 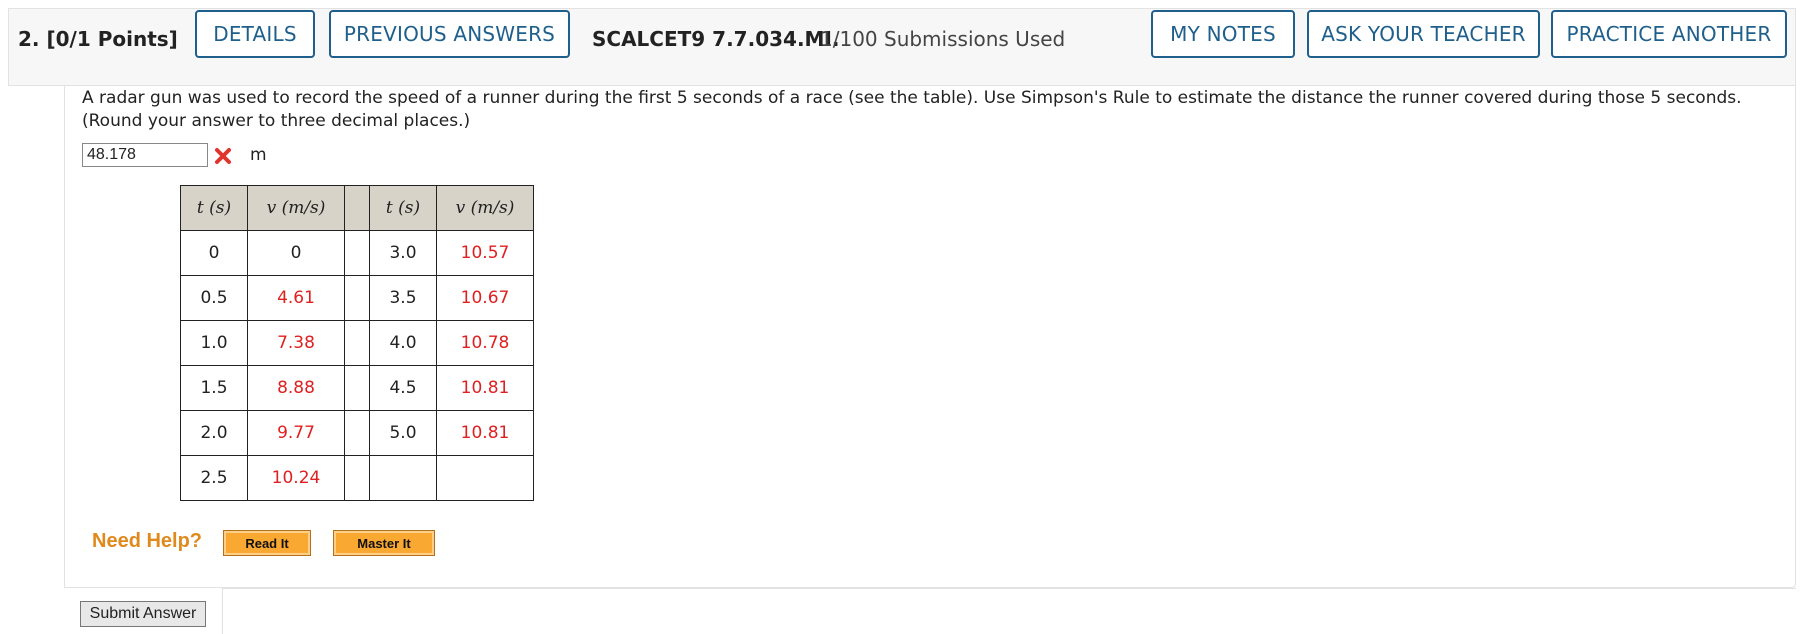 I want to click on header-gap, so click(x=357, y=208).